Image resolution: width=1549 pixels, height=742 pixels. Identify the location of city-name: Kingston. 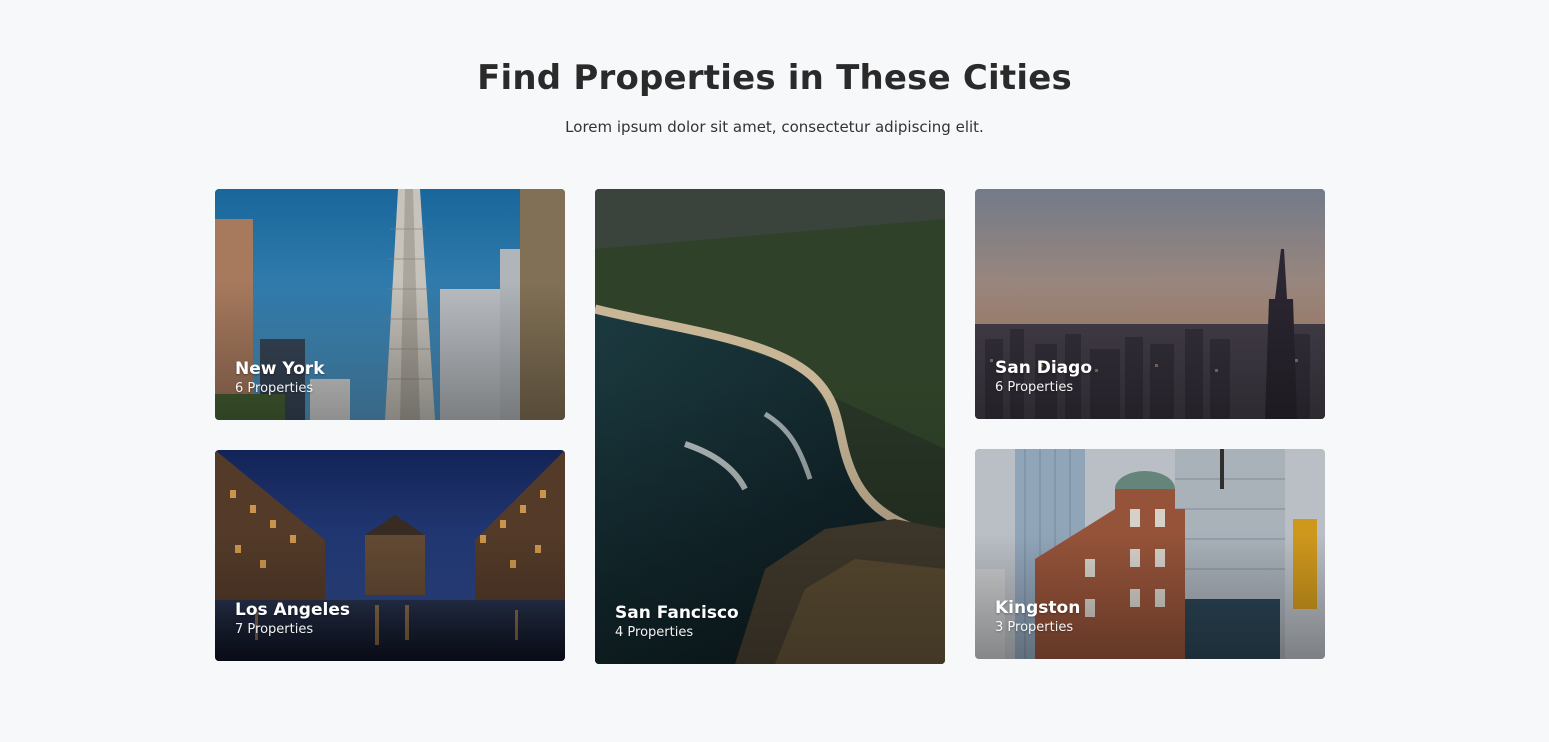
(1038, 608).